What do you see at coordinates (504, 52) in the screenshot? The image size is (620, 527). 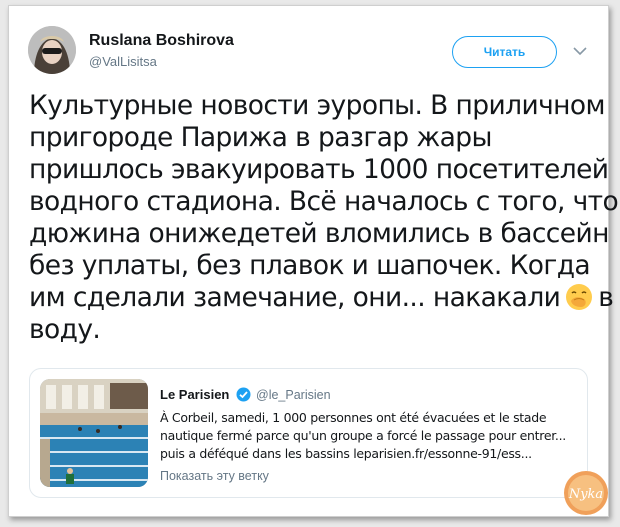 I see `follow-button: Читать` at bounding box center [504, 52].